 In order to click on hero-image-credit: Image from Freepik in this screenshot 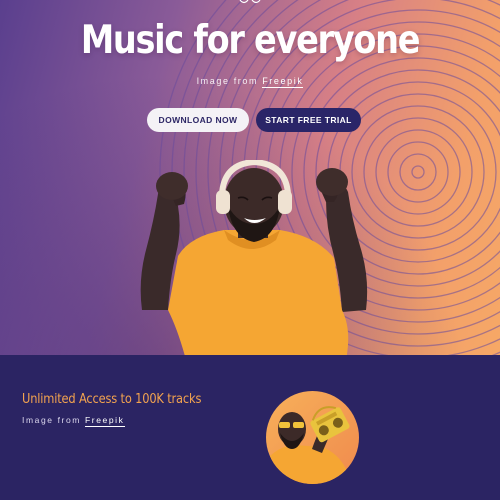, I will do `click(250, 82)`.